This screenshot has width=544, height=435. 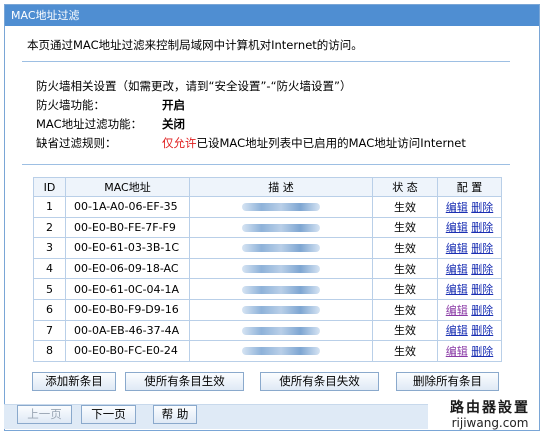 What do you see at coordinates (173, 105) in the screenshot?
I see `firewall-value: 开启` at bounding box center [173, 105].